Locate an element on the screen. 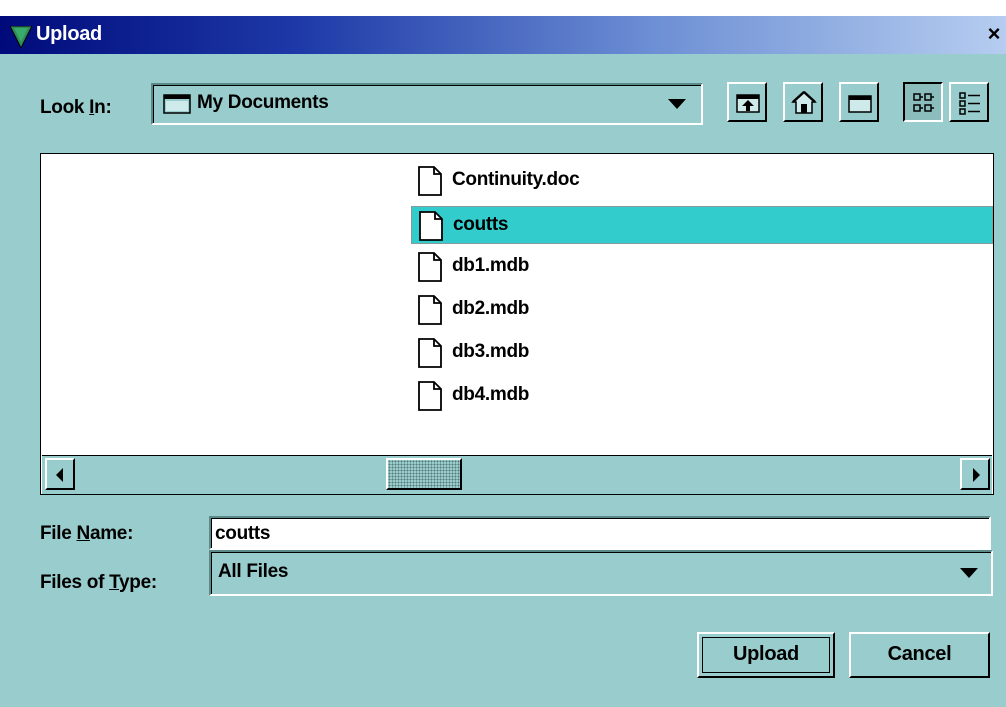  list-view-button is located at coordinates (923, 102).